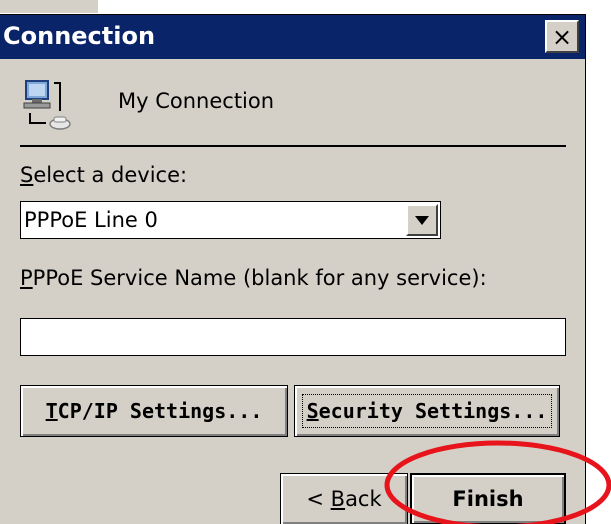 The image size is (611, 524). Describe the element at coordinates (47, 105) in the screenshot. I see `network-connection-icon` at that location.